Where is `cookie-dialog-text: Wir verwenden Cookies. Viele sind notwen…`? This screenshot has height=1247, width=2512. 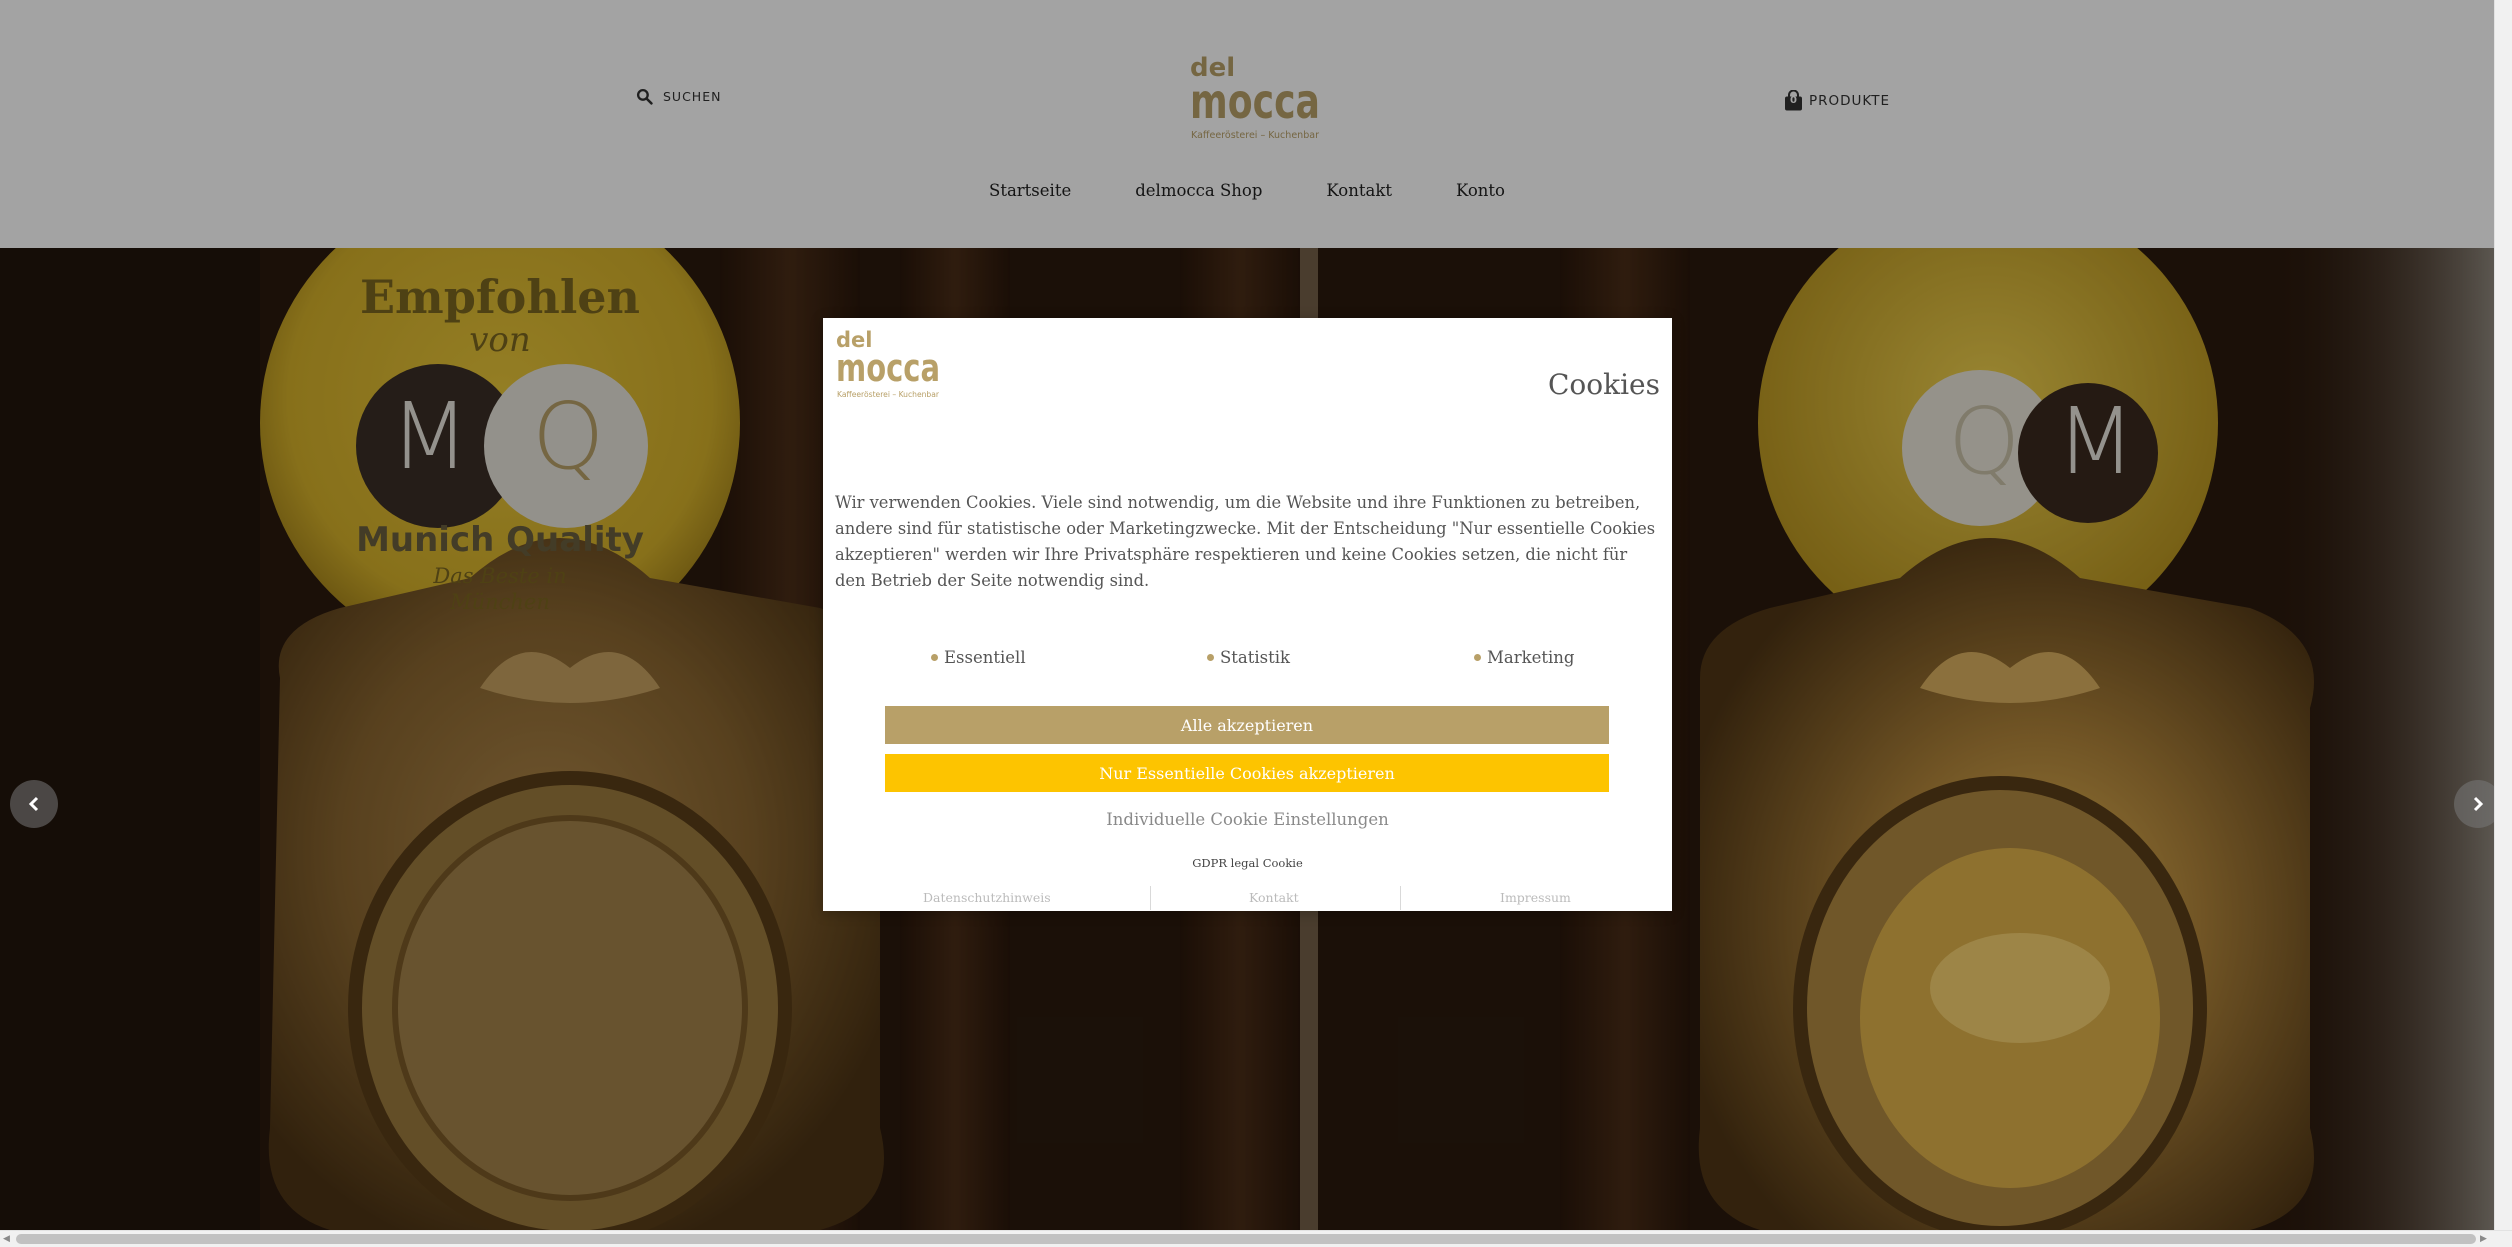
cookie-dialog-text: Wir verwenden Cookies. Viele sind notwen… is located at coordinates (1245, 541).